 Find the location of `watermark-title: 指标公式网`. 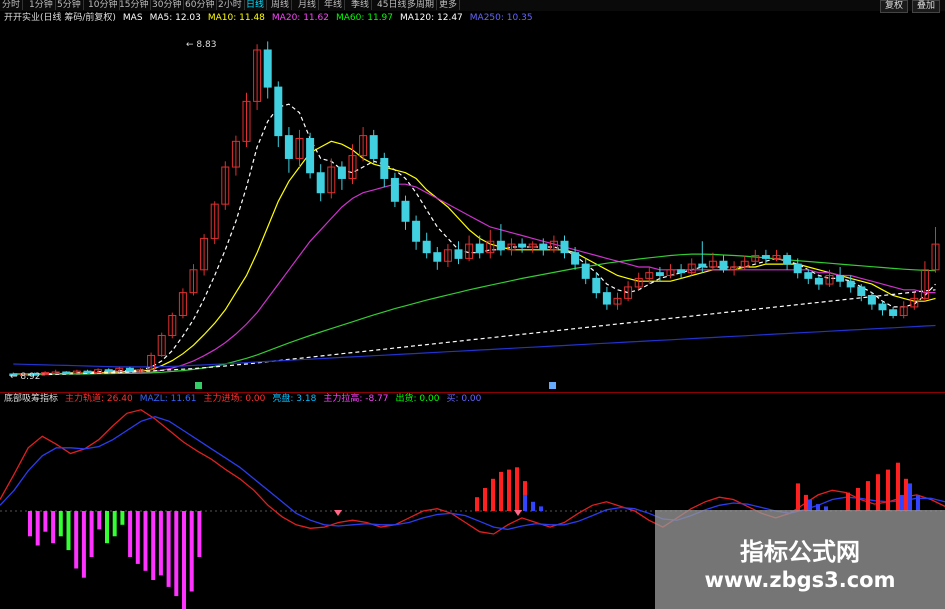

watermark-title: 指标公式网 is located at coordinates (800, 552).